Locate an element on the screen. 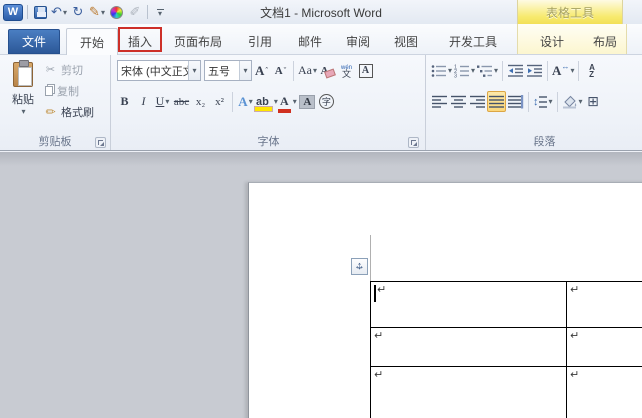 The width and height of the screenshot is (642, 418). underline-button: U ▾ is located at coordinates (162, 101).